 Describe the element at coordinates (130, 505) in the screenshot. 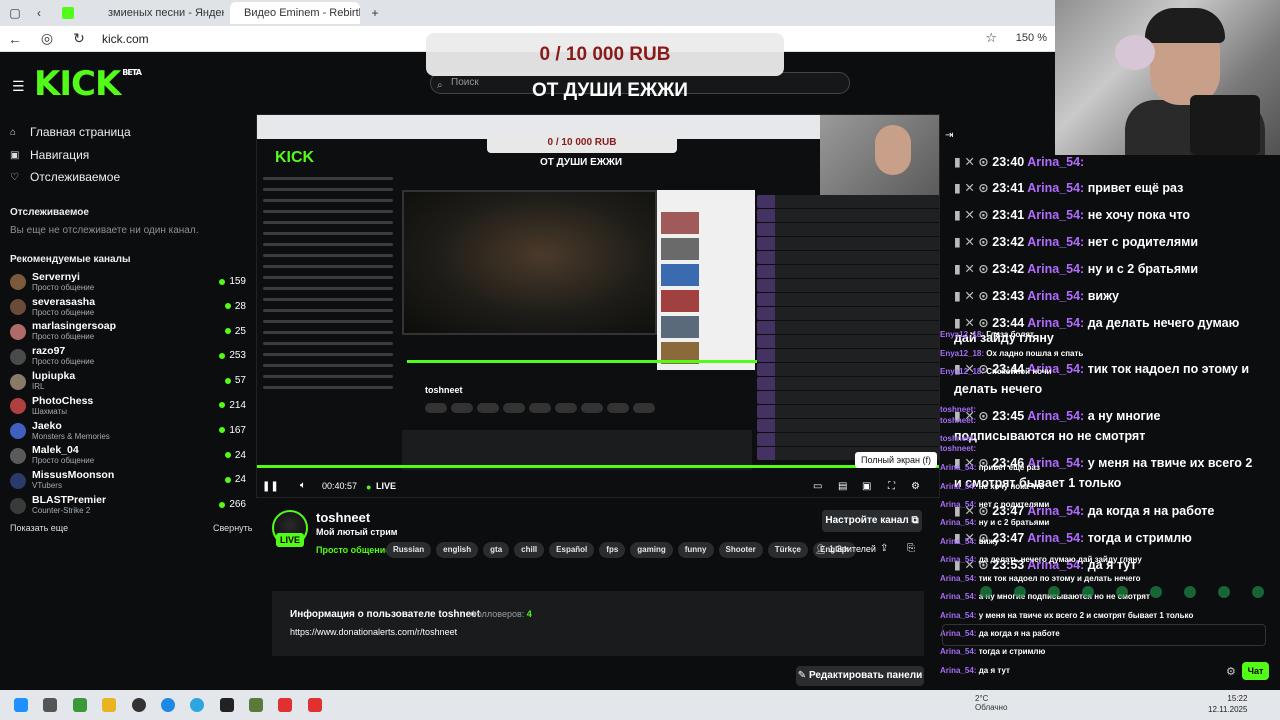

I see `channel-item: BLASTPremier Counter-Strike 2 266` at that location.